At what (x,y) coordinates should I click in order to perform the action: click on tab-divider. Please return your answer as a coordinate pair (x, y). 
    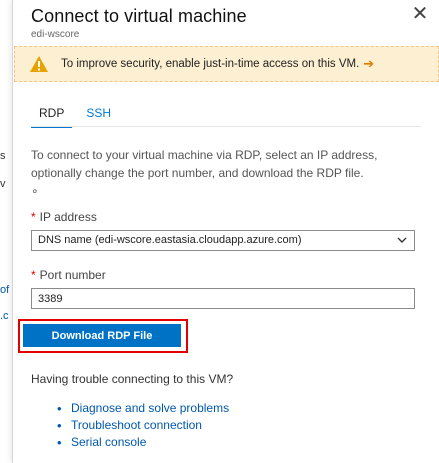
    Looking at the image, I should click on (226, 126).